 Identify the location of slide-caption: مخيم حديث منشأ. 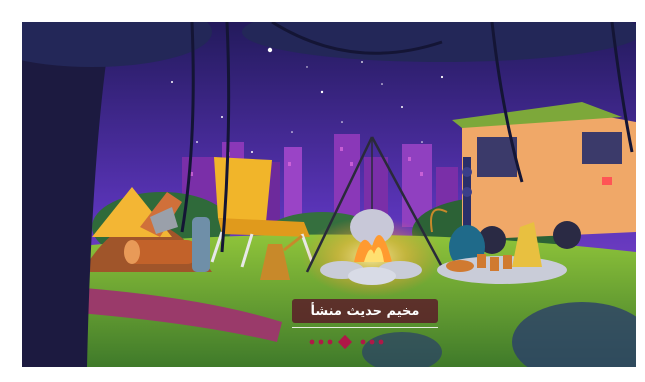
(365, 311).